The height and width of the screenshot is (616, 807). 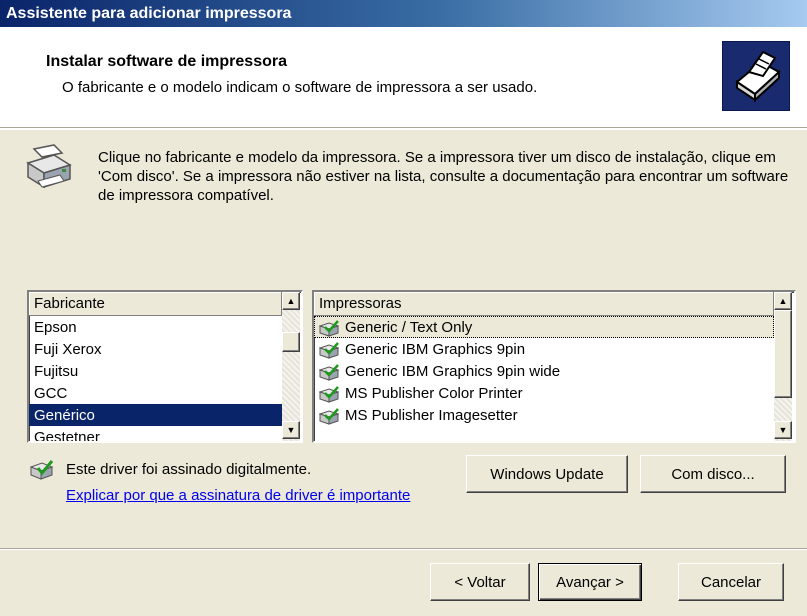 What do you see at coordinates (544, 304) in the screenshot?
I see `printer-column-header: Impressoras` at bounding box center [544, 304].